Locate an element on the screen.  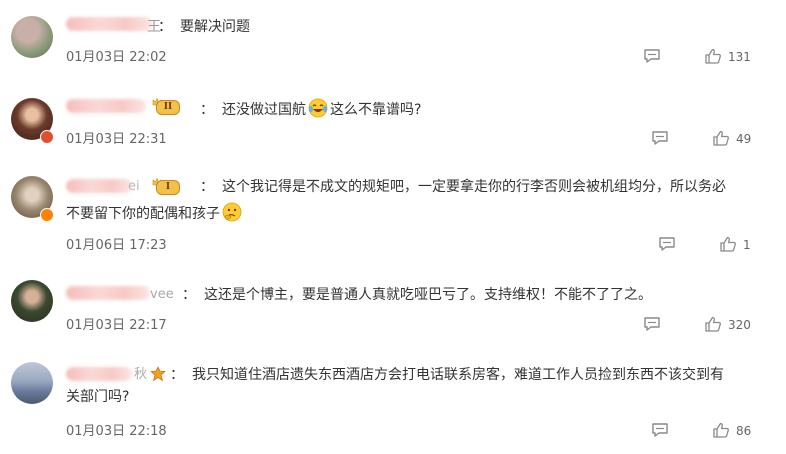
like-count: 86 is located at coordinates (744, 431).